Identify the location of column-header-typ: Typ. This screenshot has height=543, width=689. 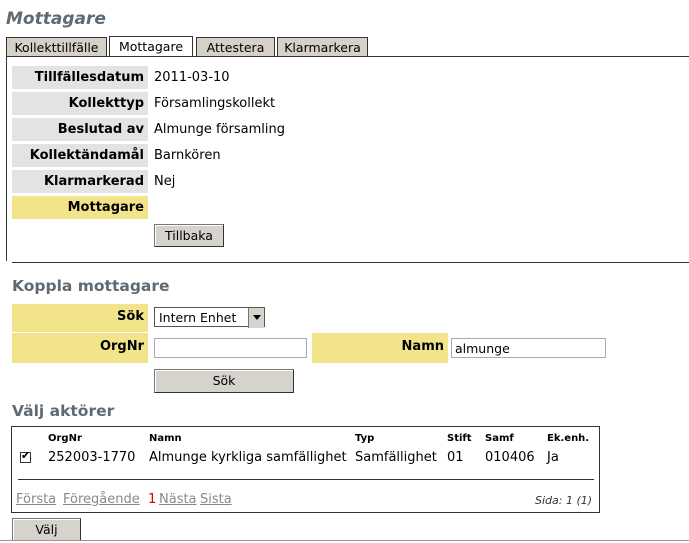
(365, 438).